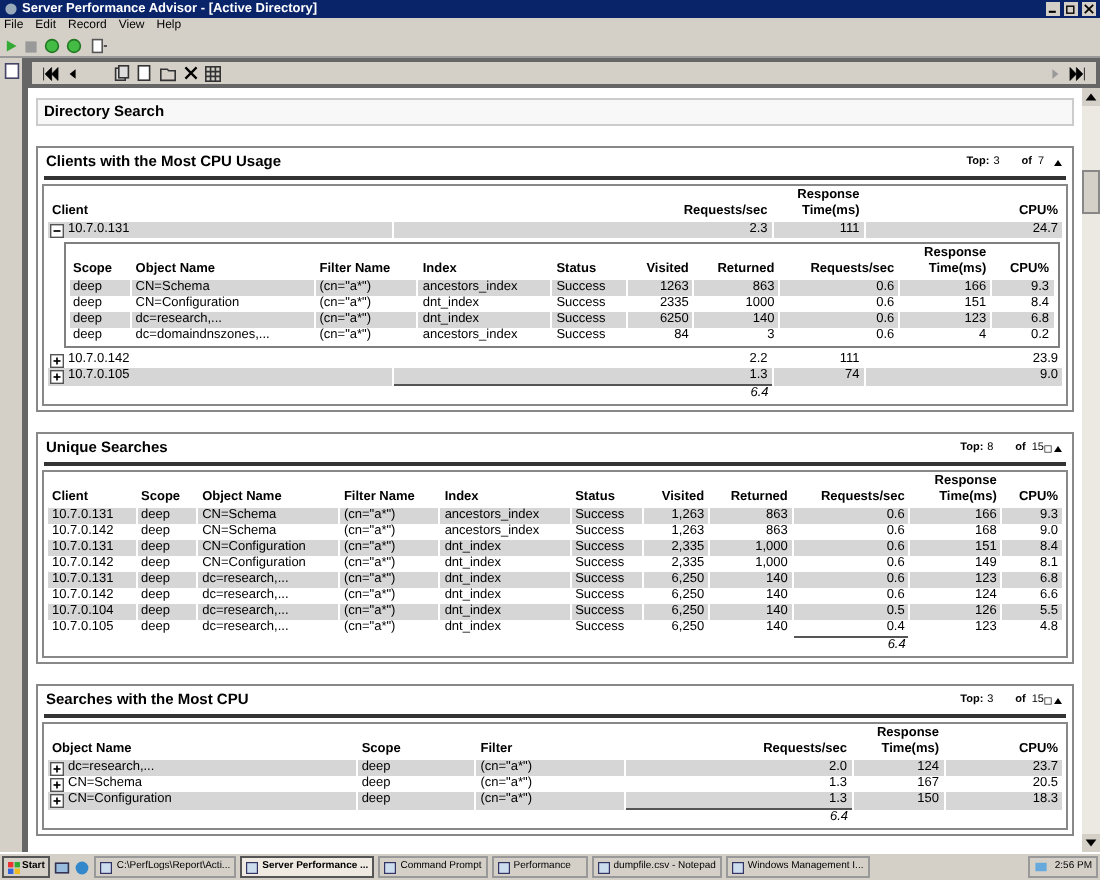  What do you see at coordinates (1091, 192) in the screenshot?
I see `scroll-thumb` at bounding box center [1091, 192].